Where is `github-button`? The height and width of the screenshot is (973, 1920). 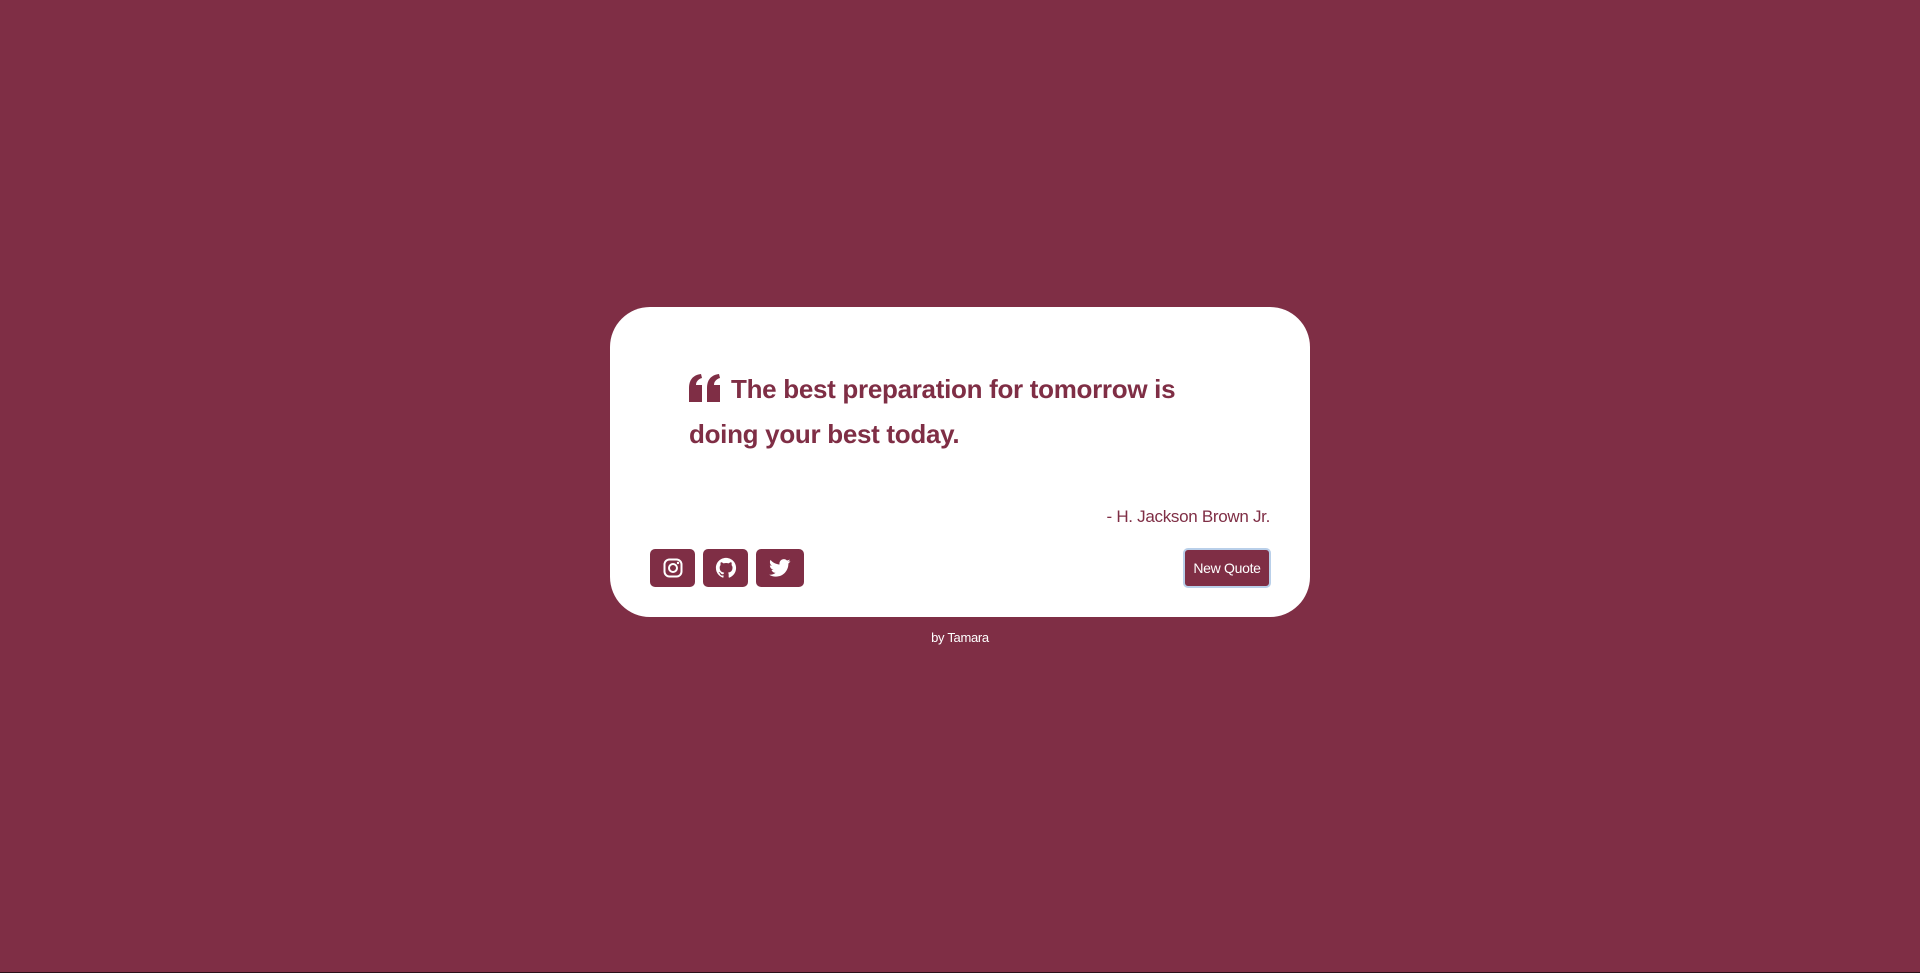 github-button is located at coordinates (725, 568).